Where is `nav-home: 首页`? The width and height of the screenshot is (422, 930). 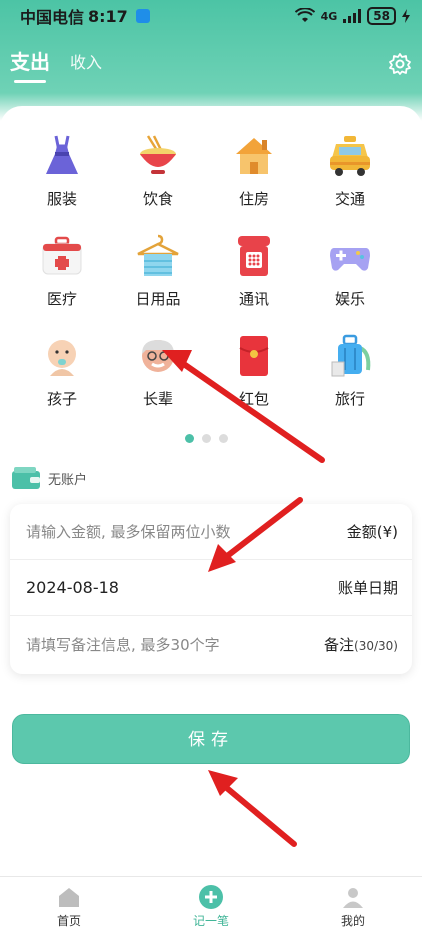 nav-home: 首页 is located at coordinates (69, 907).